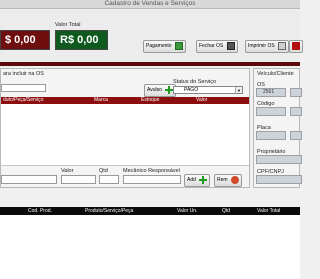 The image size is (320, 279). I want to click on col-produto: duto/Peça/Serviço, so click(23, 100).